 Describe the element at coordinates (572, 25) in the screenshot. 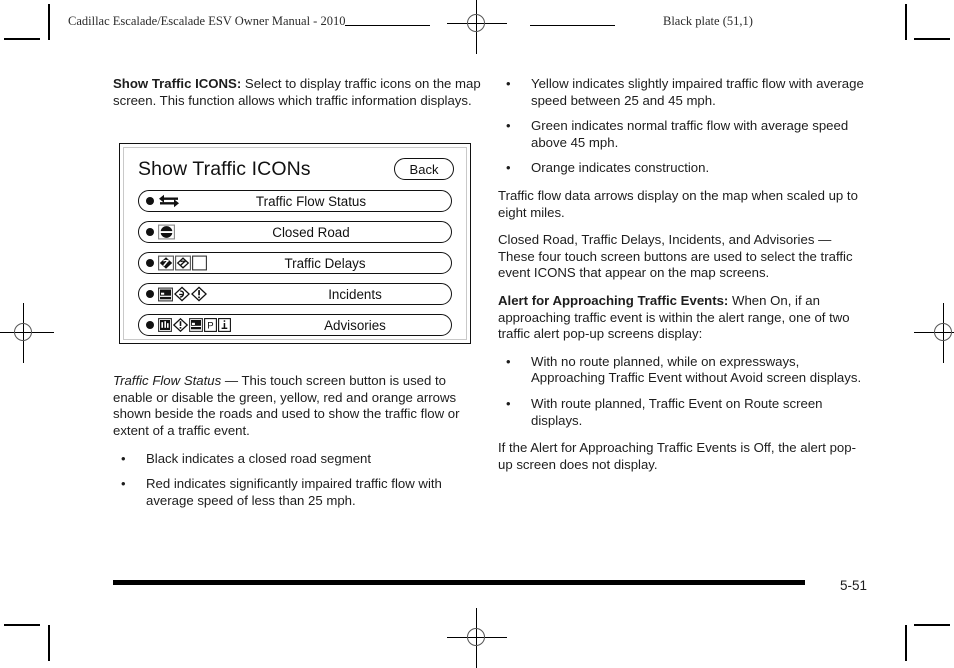

I see `header-rule-right` at that location.